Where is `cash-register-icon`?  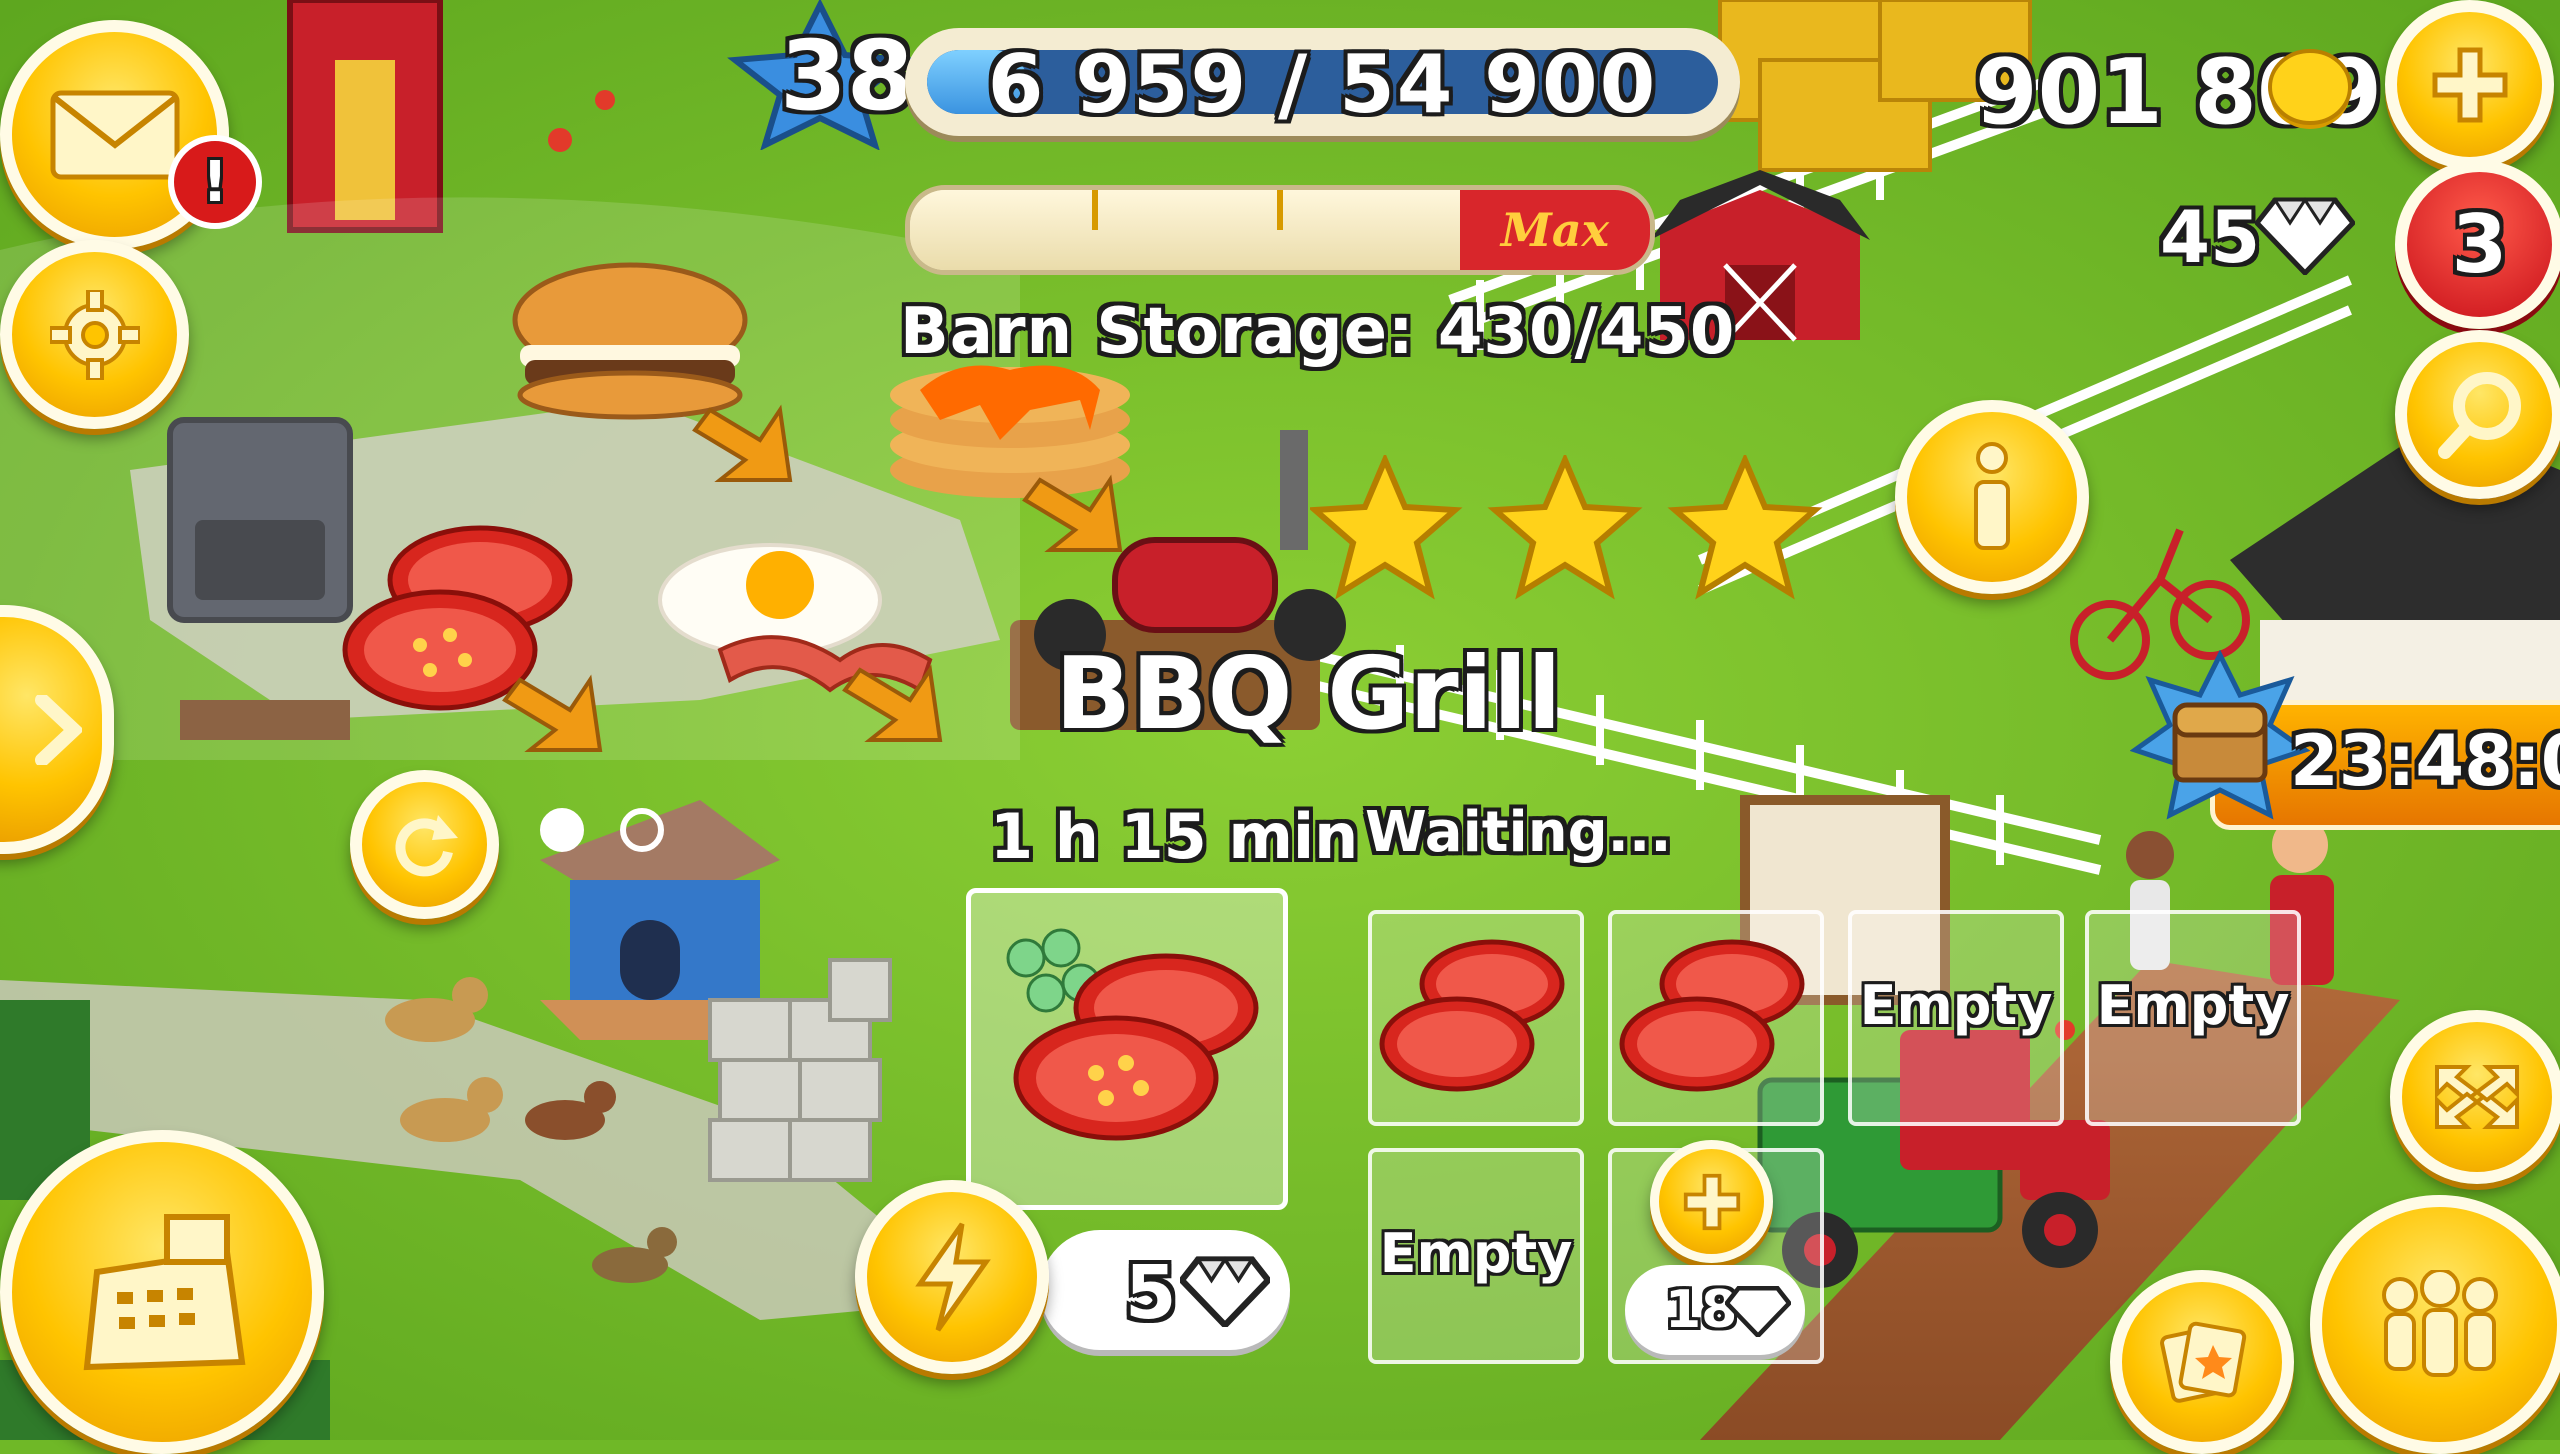
cash-register-icon is located at coordinates (164, 1292).